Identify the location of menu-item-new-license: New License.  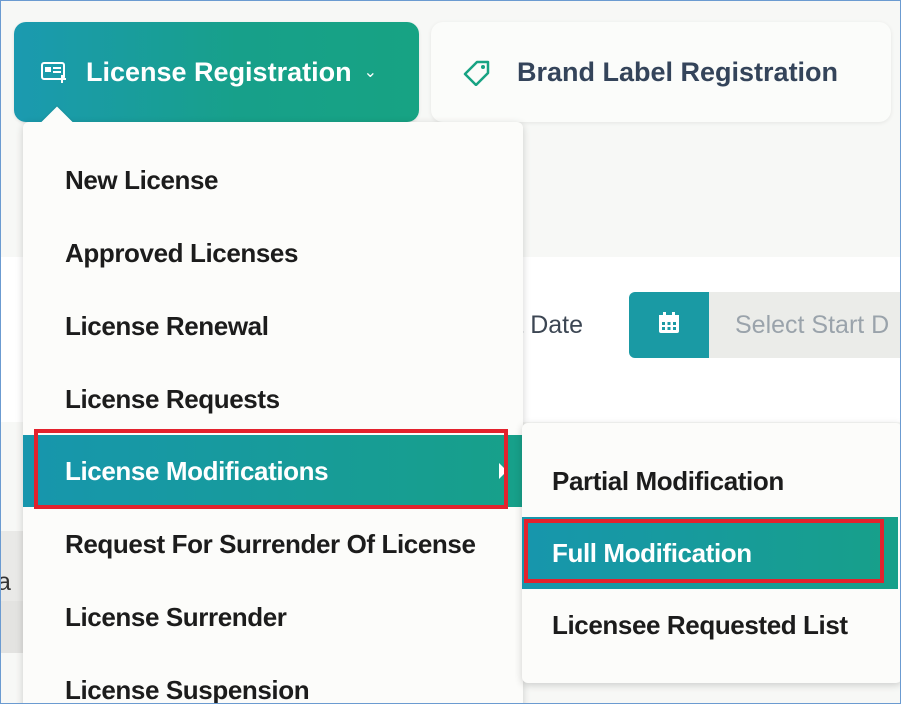
(273, 180).